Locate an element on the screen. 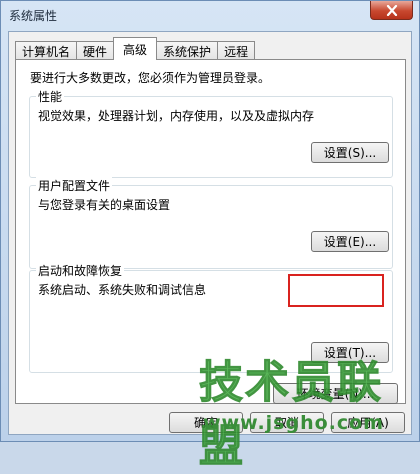  user-profiles-description: 与您登录有关的桌面设置 is located at coordinates (104, 205).